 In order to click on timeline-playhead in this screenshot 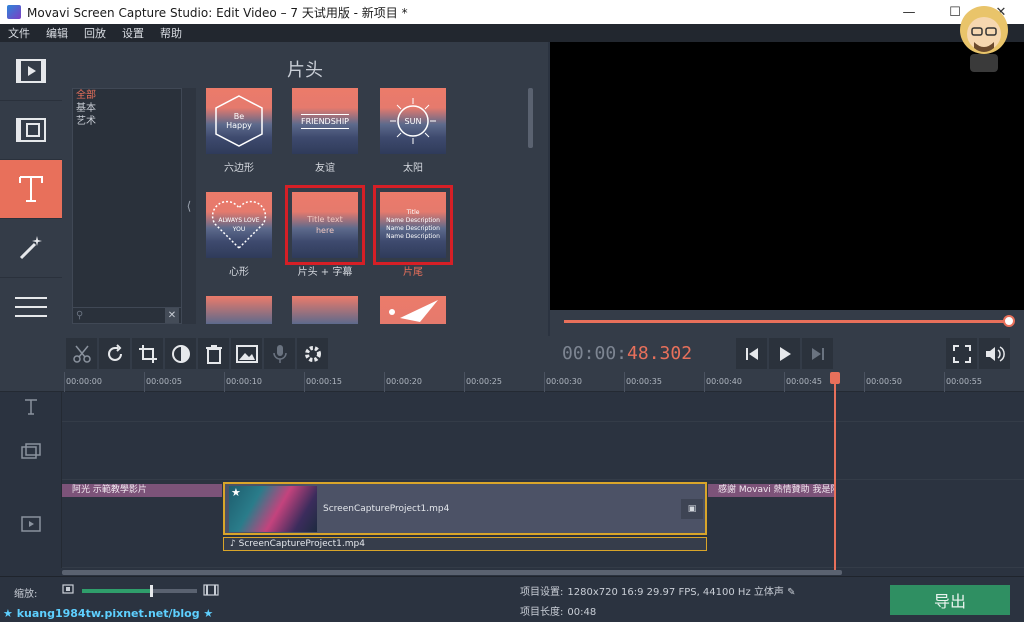, I will do `click(835, 472)`.